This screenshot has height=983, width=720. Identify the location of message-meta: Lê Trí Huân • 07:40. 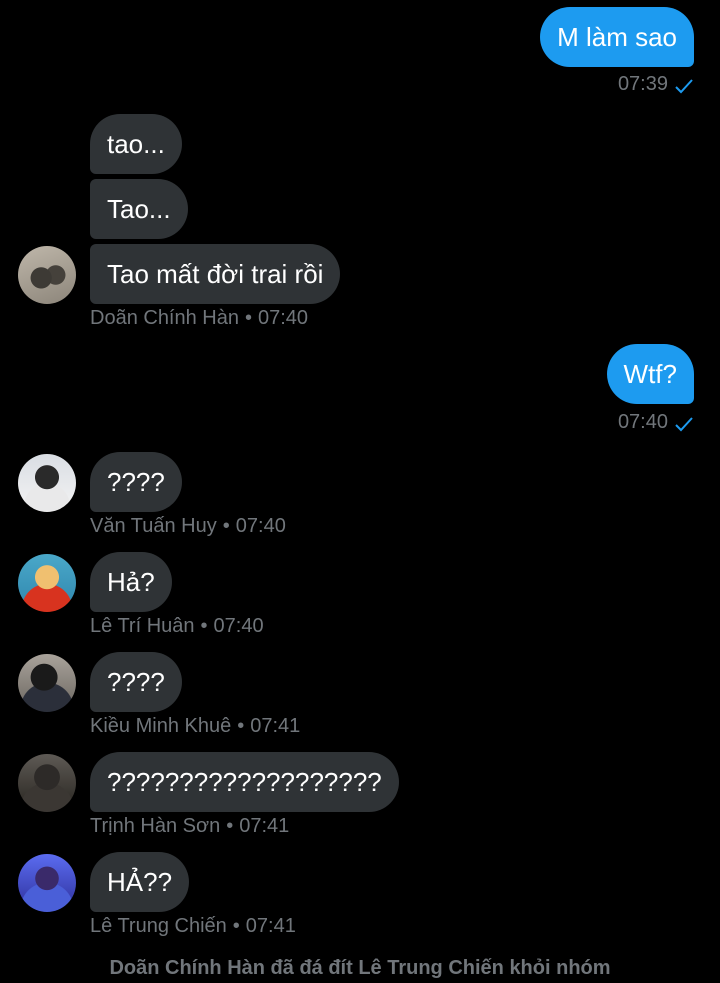
(177, 626).